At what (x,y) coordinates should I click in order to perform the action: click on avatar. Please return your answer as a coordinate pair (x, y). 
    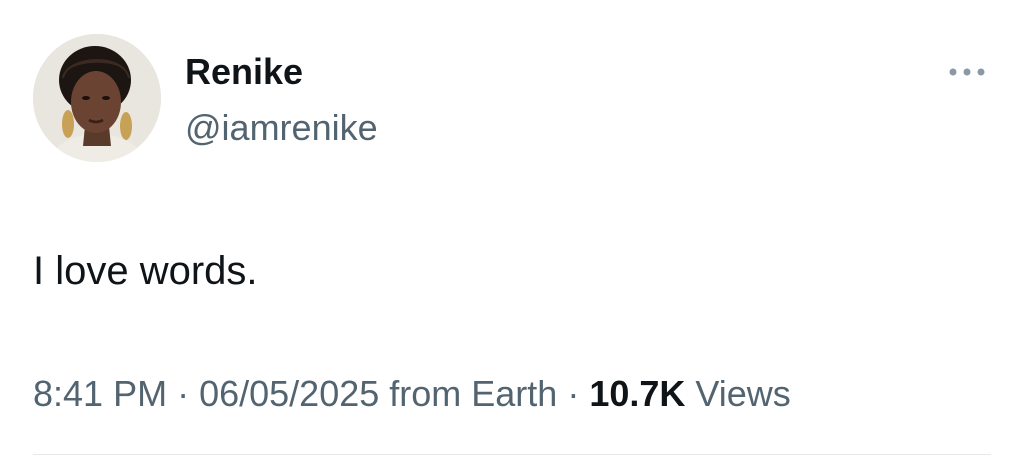
    Looking at the image, I should click on (97, 98).